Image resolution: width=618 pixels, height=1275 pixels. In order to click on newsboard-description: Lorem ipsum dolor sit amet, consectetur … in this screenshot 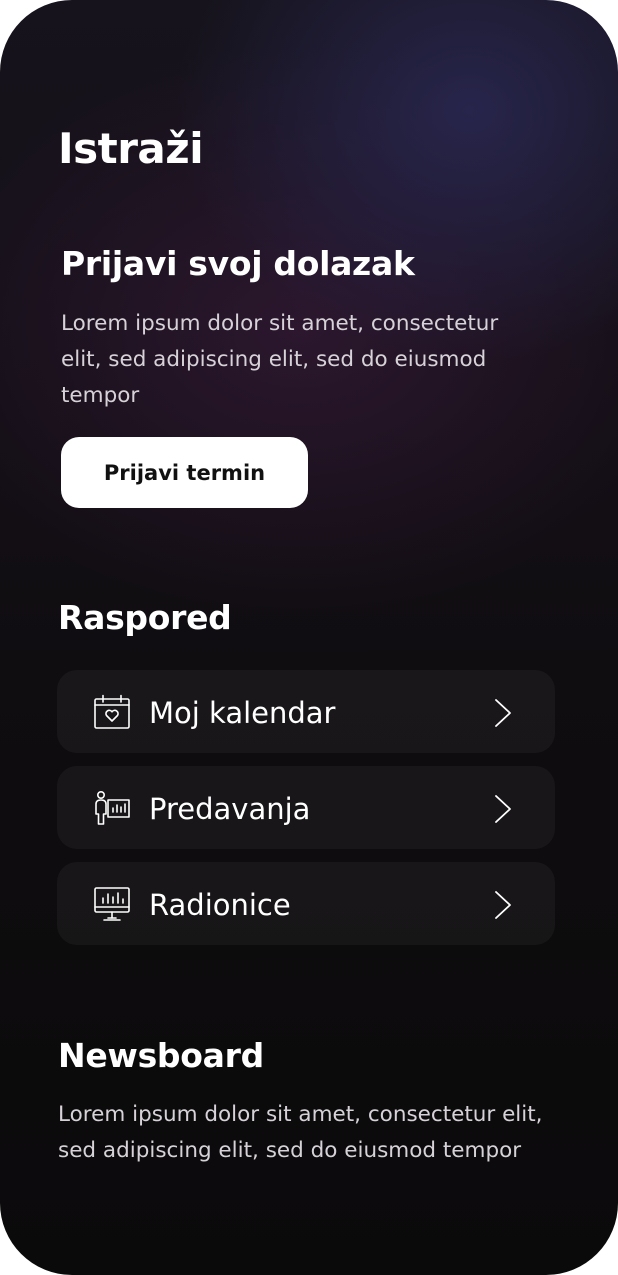, I will do `click(300, 1132)`.